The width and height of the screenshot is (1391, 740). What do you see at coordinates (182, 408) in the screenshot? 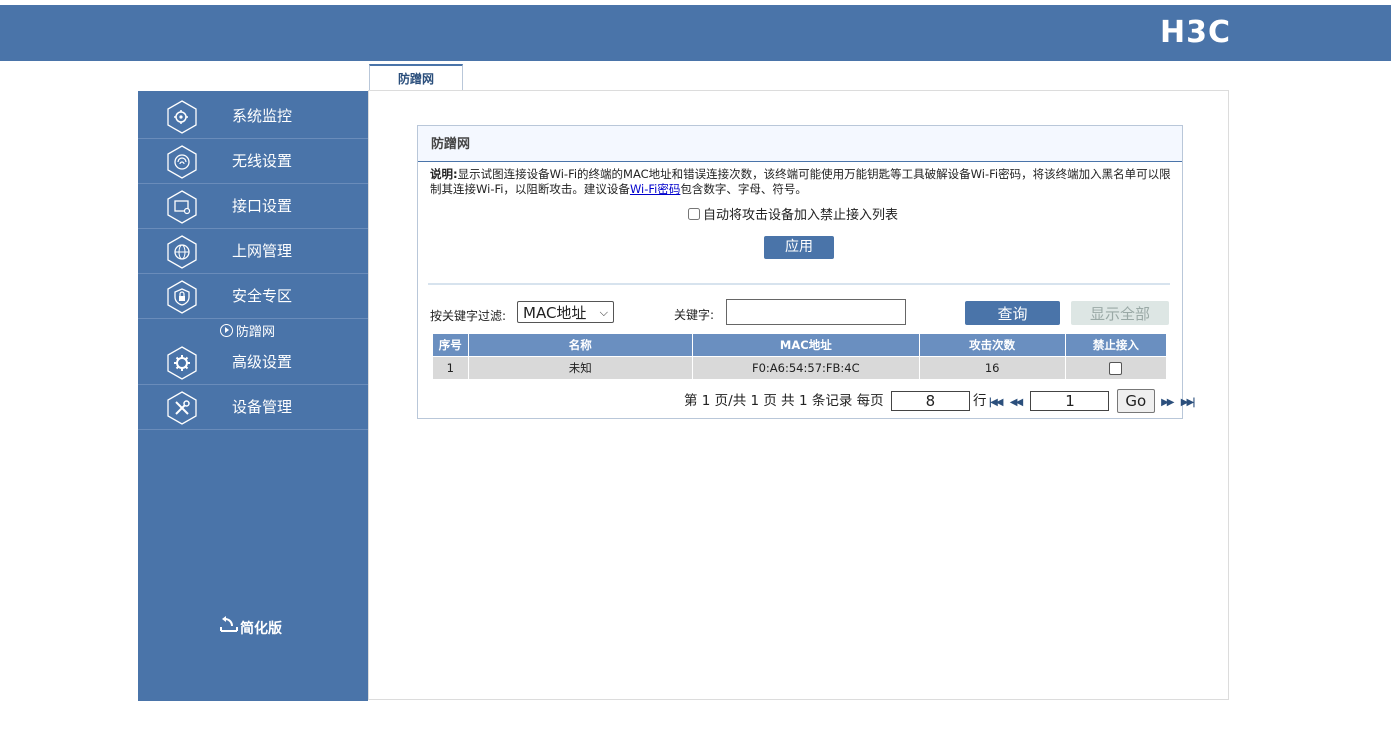
I see `tools-icon` at bounding box center [182, 408].